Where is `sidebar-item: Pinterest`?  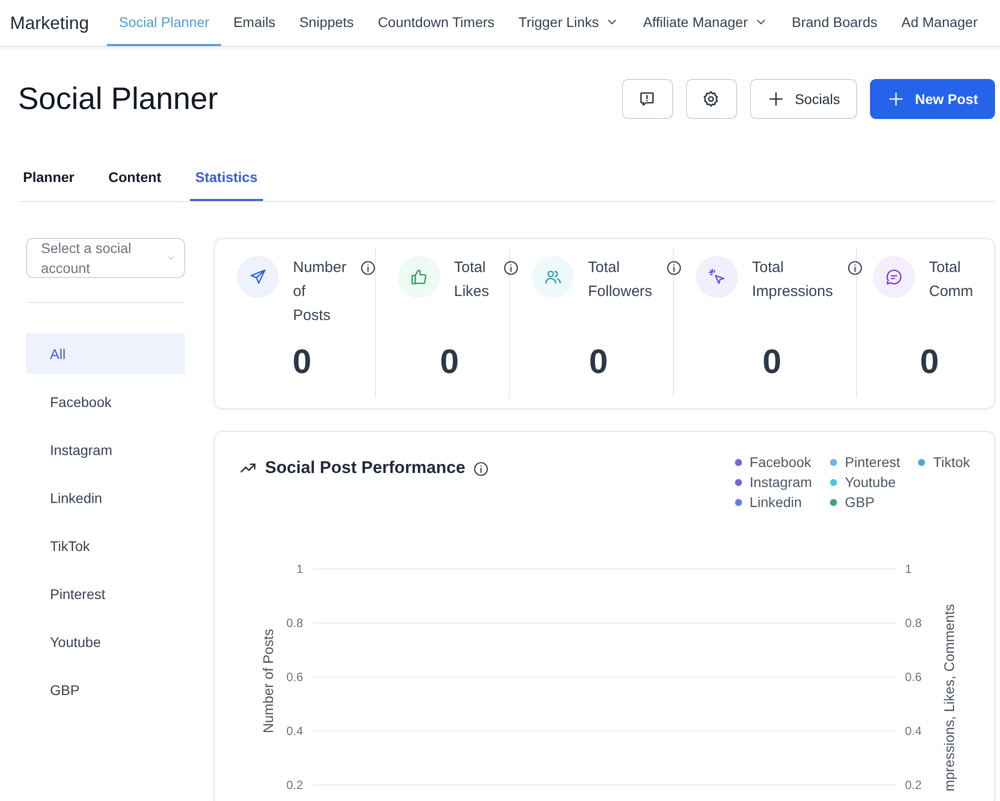
sidebar-item: Pinterest is located at coordinates (105, 593).